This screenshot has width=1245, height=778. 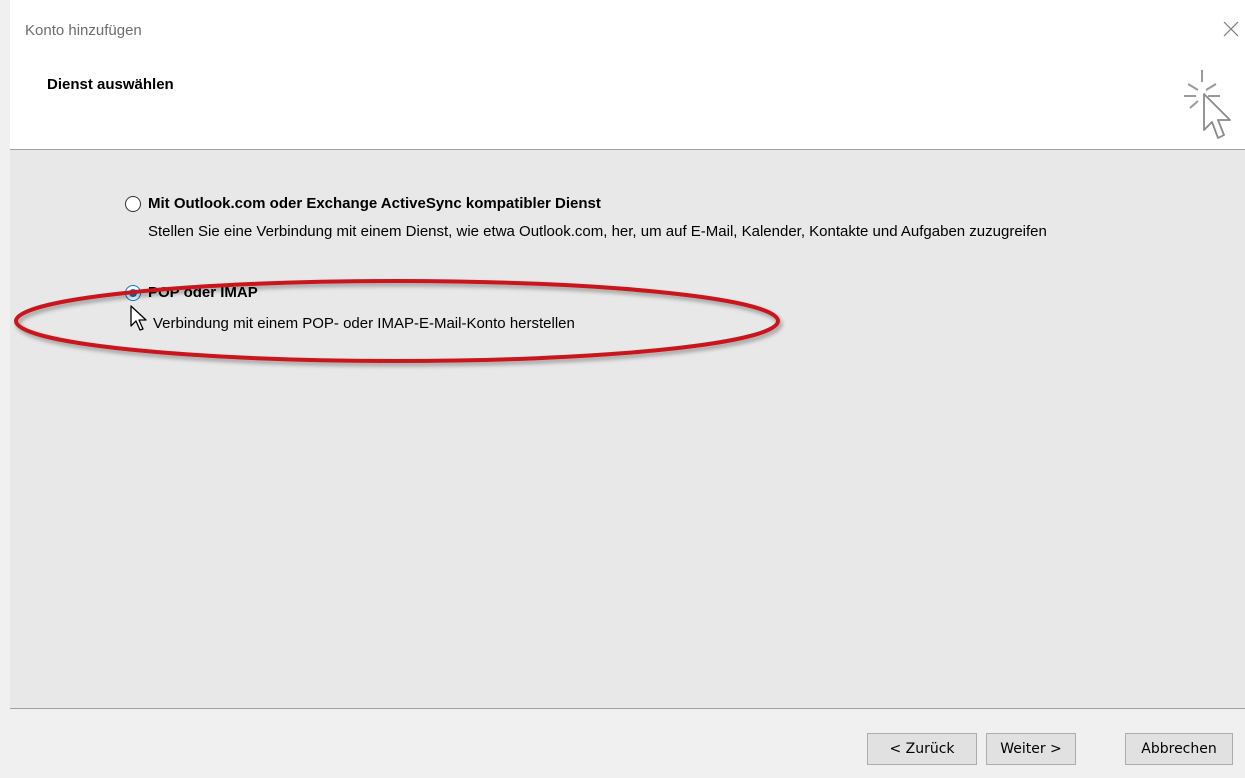 I want to click on option-exchange-radio, so click(x=133, y=204).